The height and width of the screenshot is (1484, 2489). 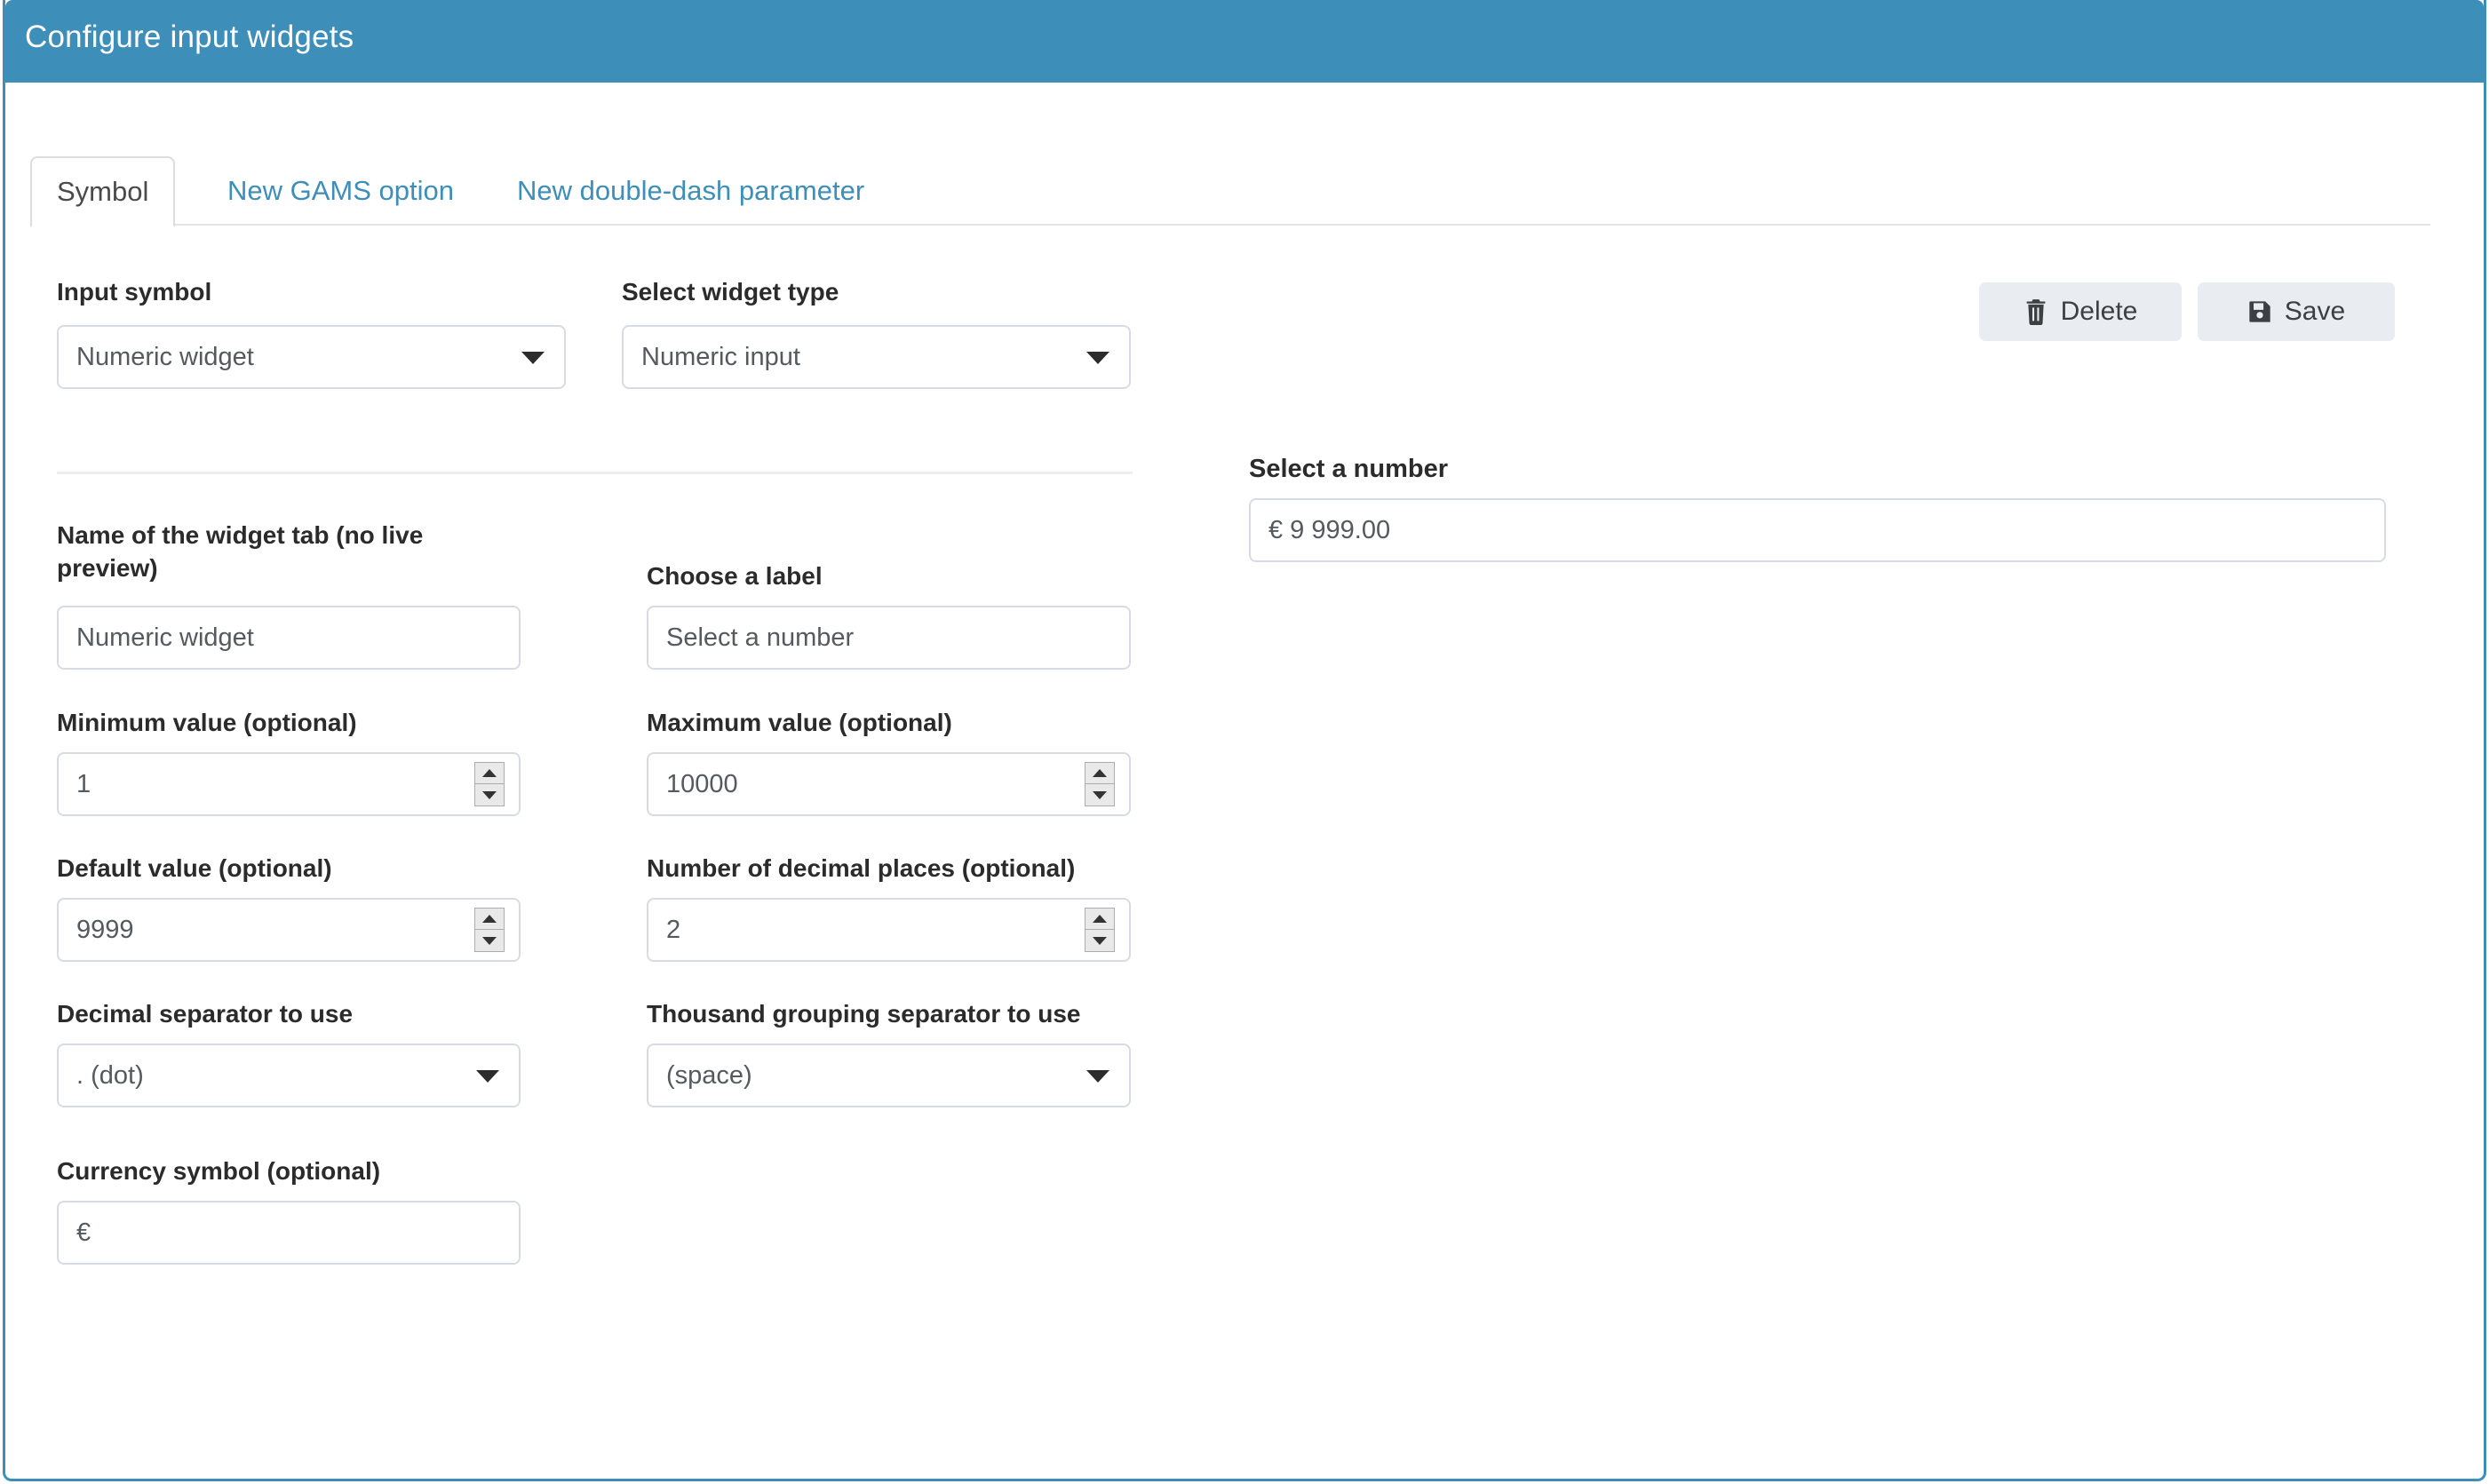 I want to click on save-button-label: Save, so click(x=2315, y=311).